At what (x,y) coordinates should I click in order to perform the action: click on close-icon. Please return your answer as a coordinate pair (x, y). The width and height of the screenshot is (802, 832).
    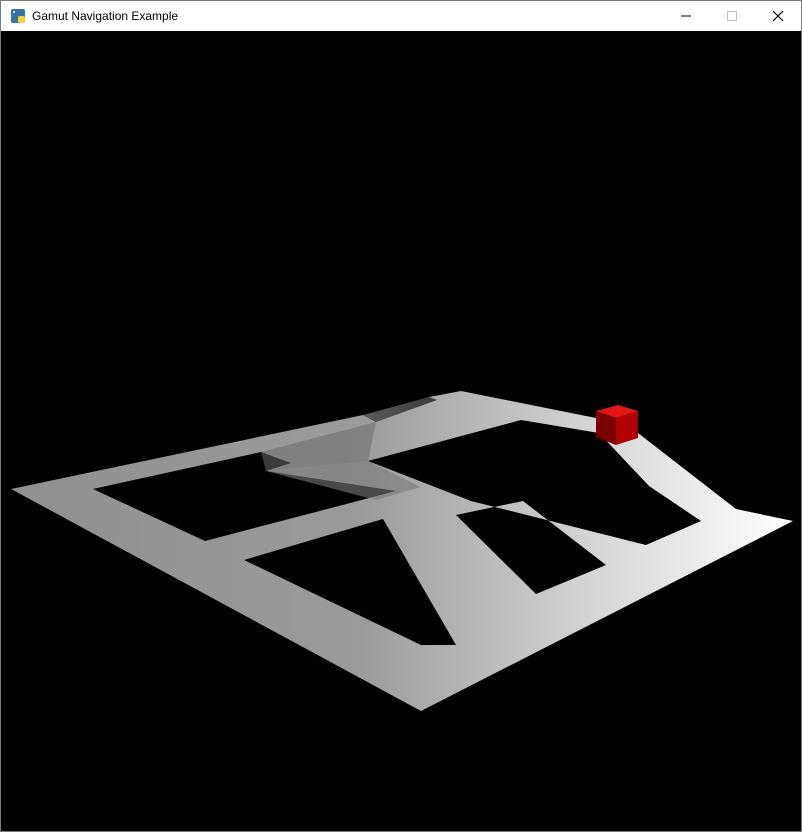
    Looking at the image, I should click on (778, 16).